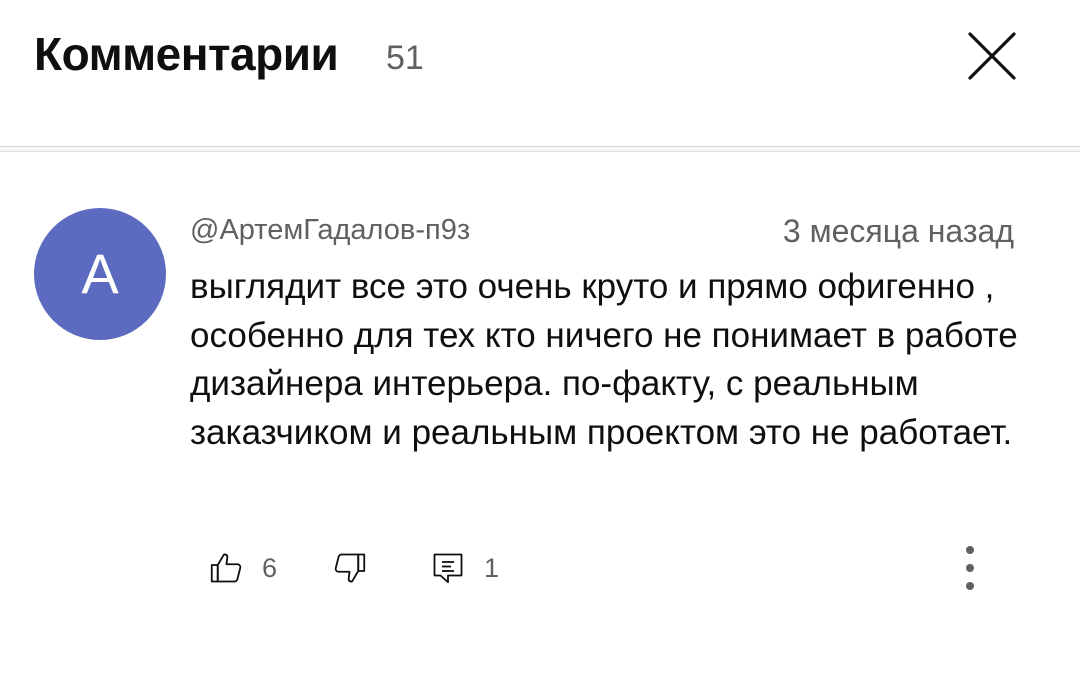 The width and height of the screenshot is (1080, 683). I want to click on dislike-button, so click(350, 568).